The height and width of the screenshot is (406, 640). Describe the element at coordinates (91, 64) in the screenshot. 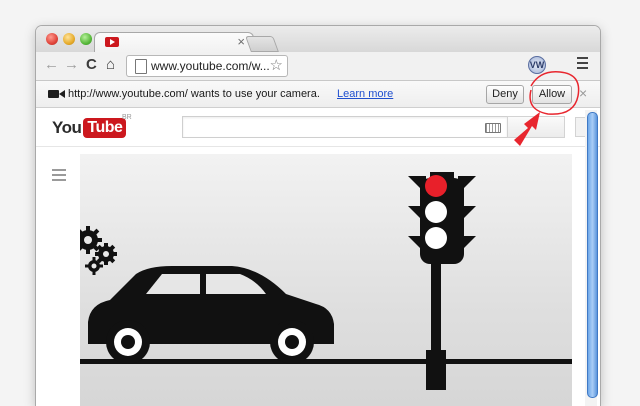

I see `reload-icon: C` at that location.